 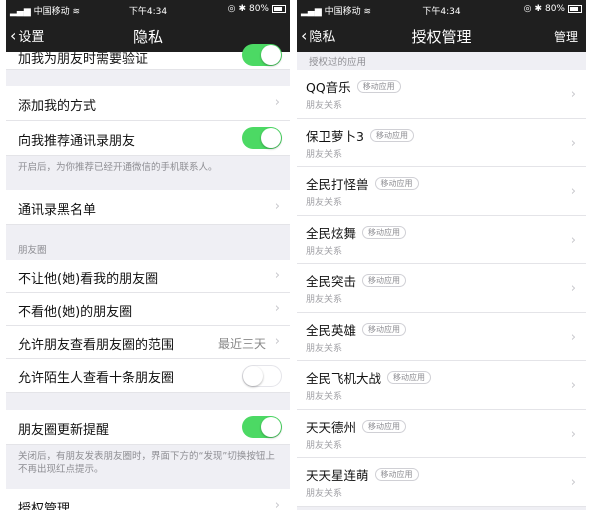 I want to click on app-name: 天天星连萌, so click(x=337, y=475).